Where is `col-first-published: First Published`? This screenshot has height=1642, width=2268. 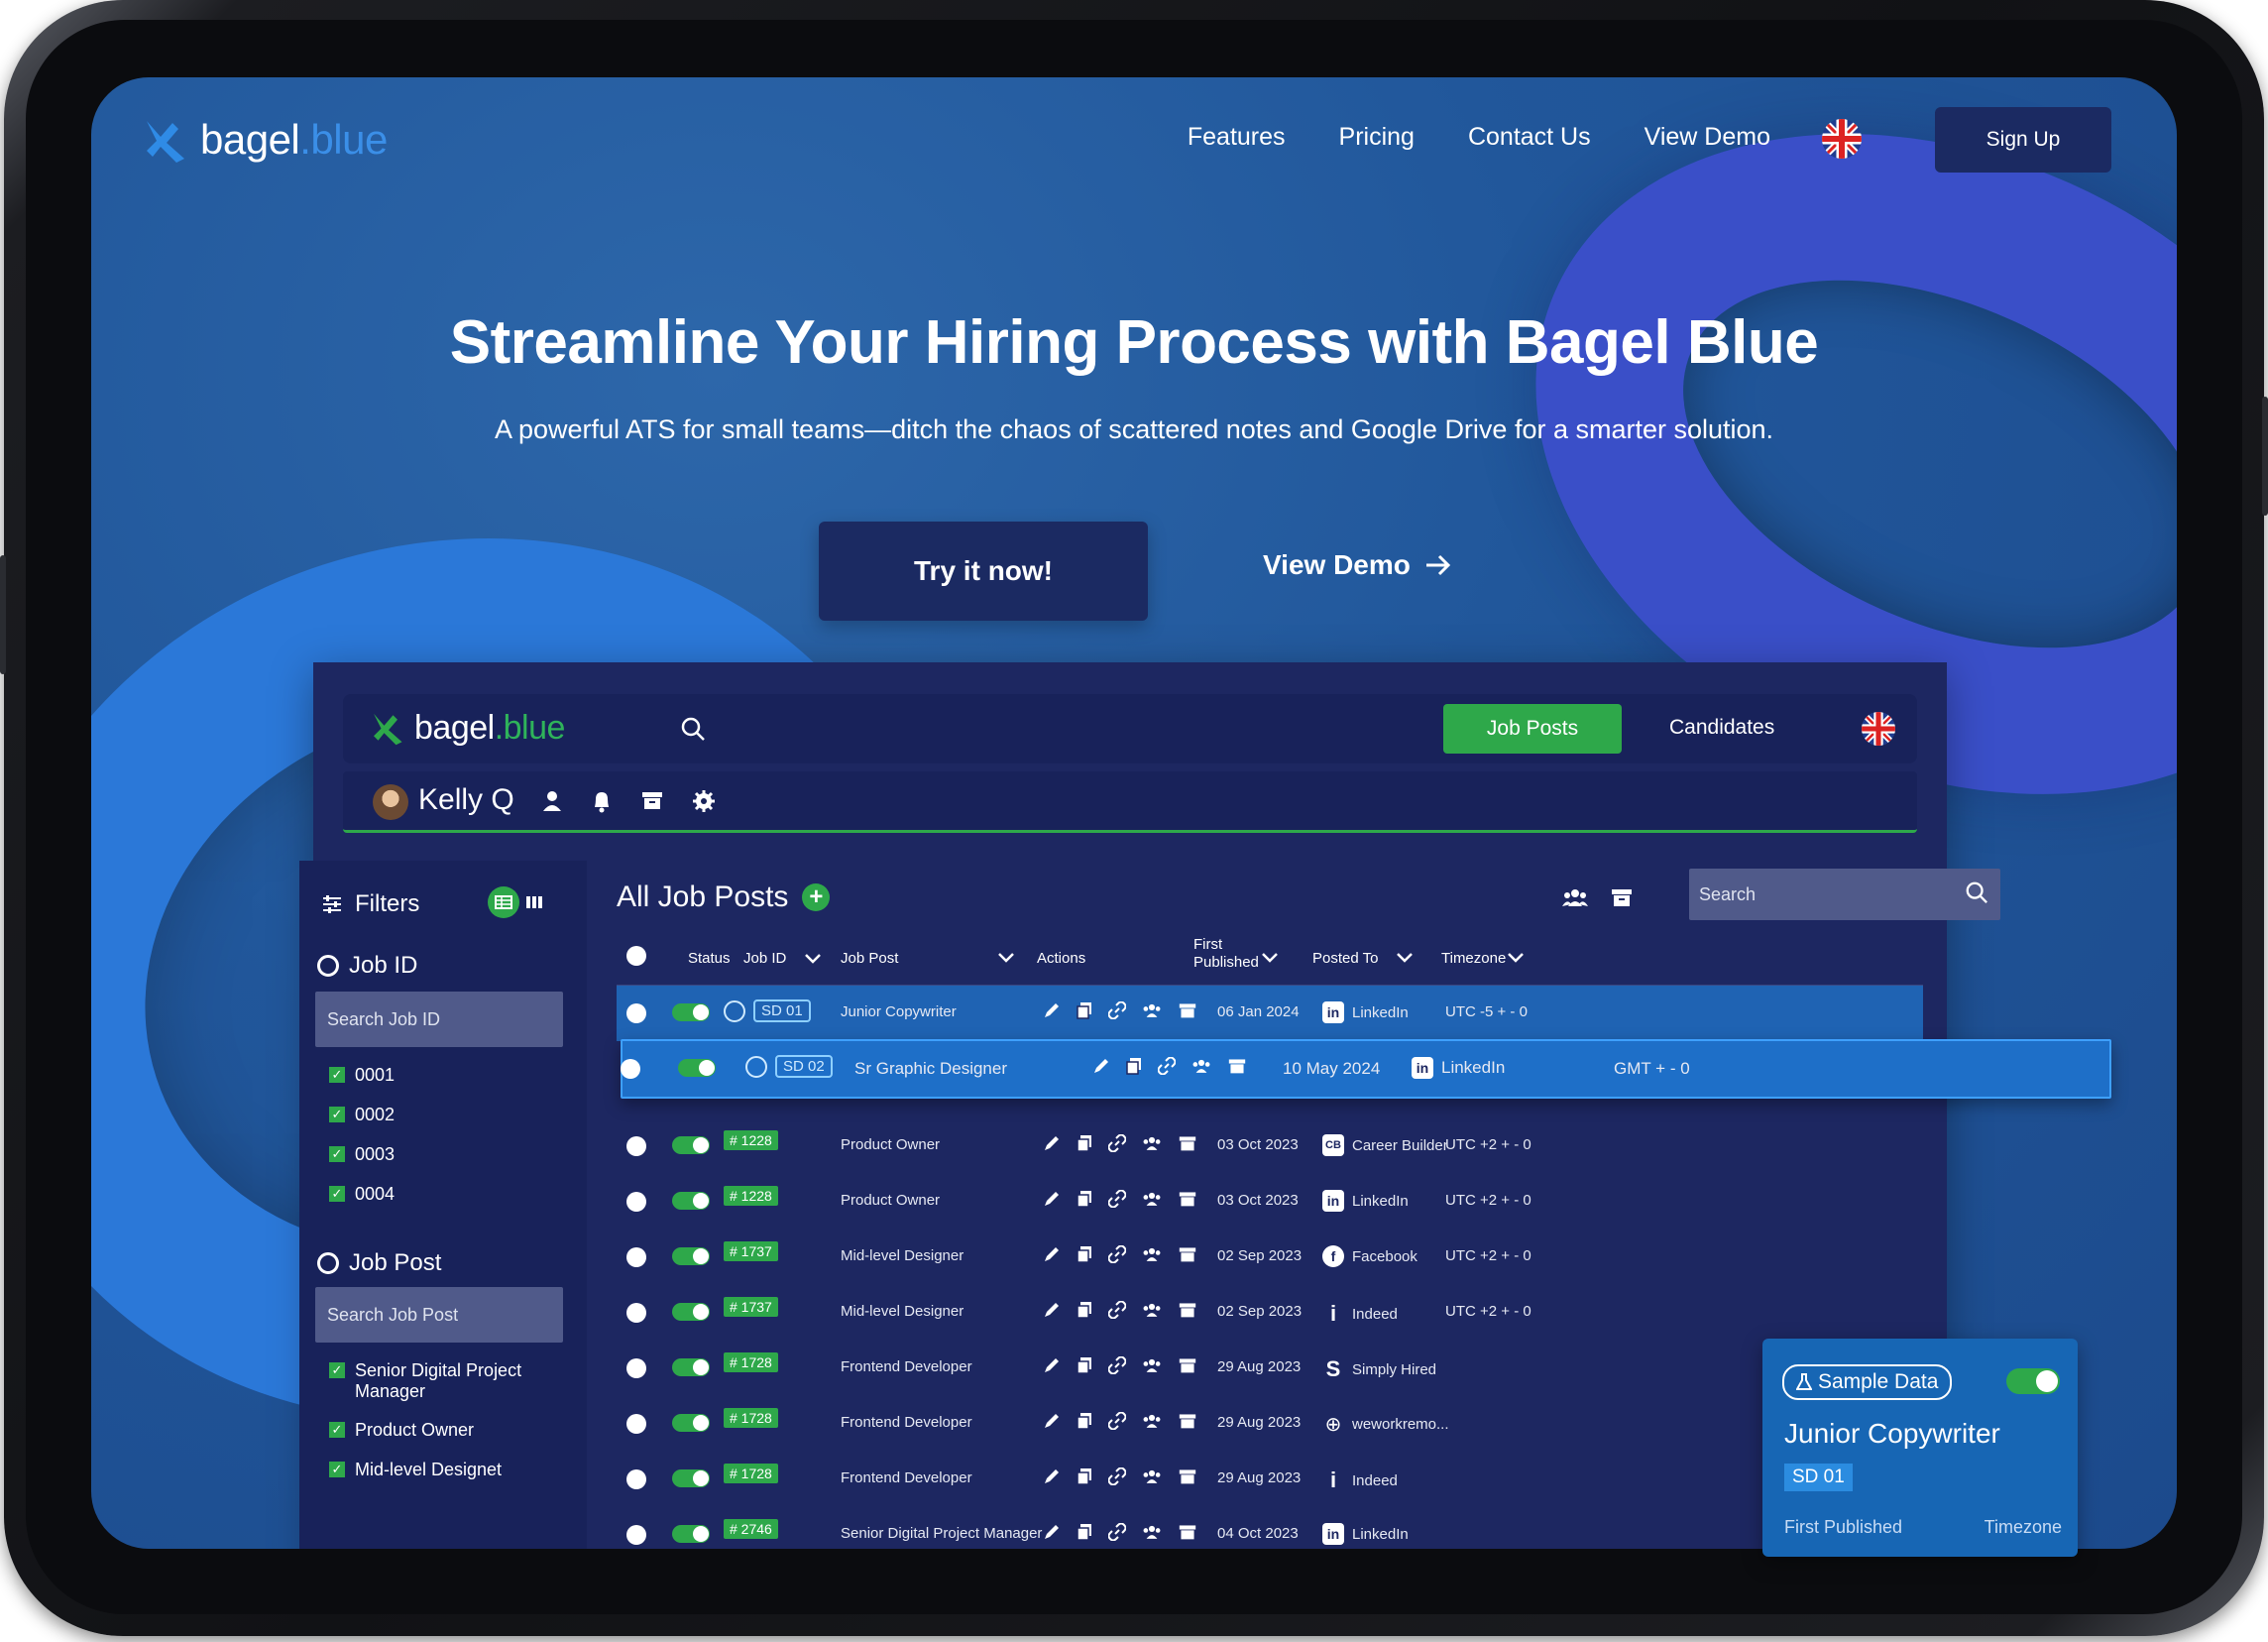 col-first-published: First Published is located at coordinates (1226, 954).